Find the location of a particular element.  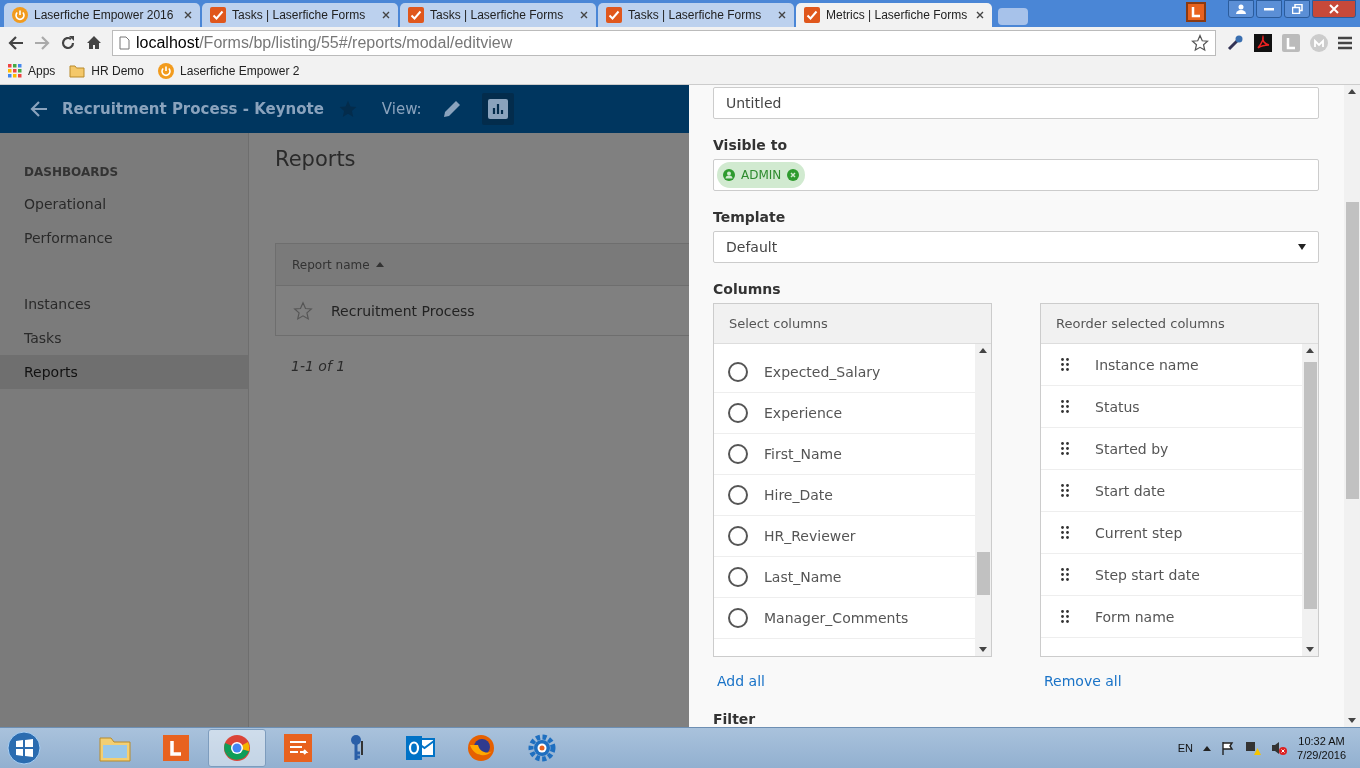

pdf-icon is located at coordinates (1263, 42).